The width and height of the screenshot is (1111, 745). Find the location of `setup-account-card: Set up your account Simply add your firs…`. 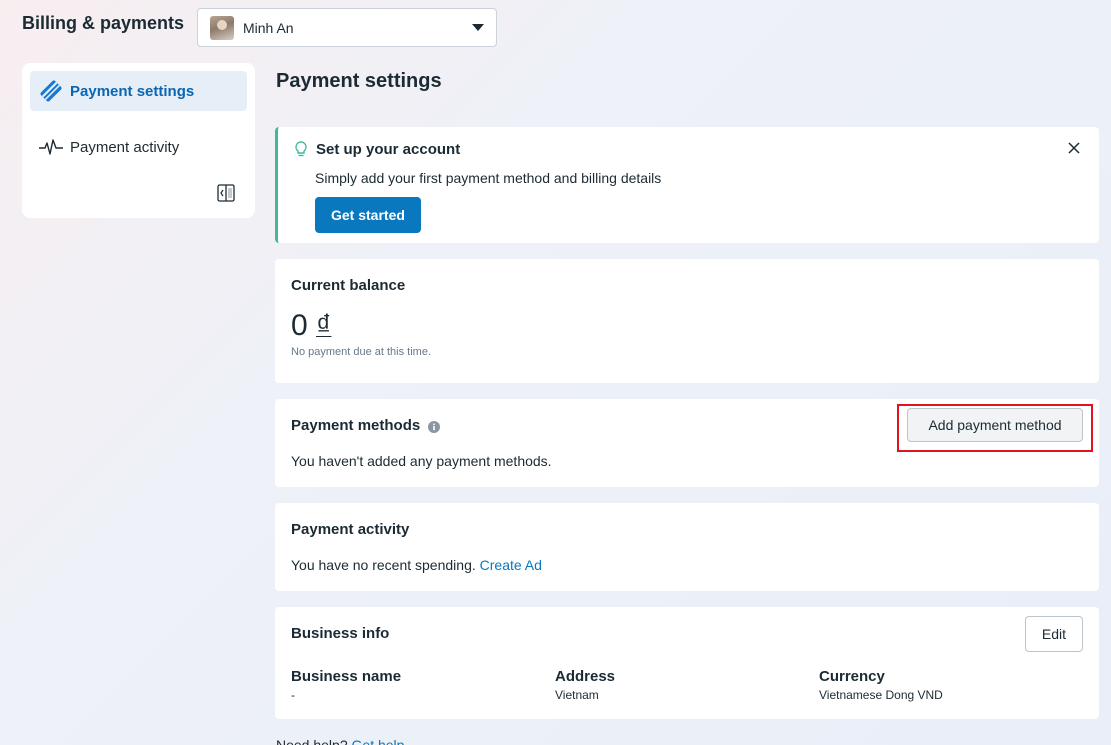

setup-account-card: Set up your account Simply add your firs… is located at coordinates (687, 185).